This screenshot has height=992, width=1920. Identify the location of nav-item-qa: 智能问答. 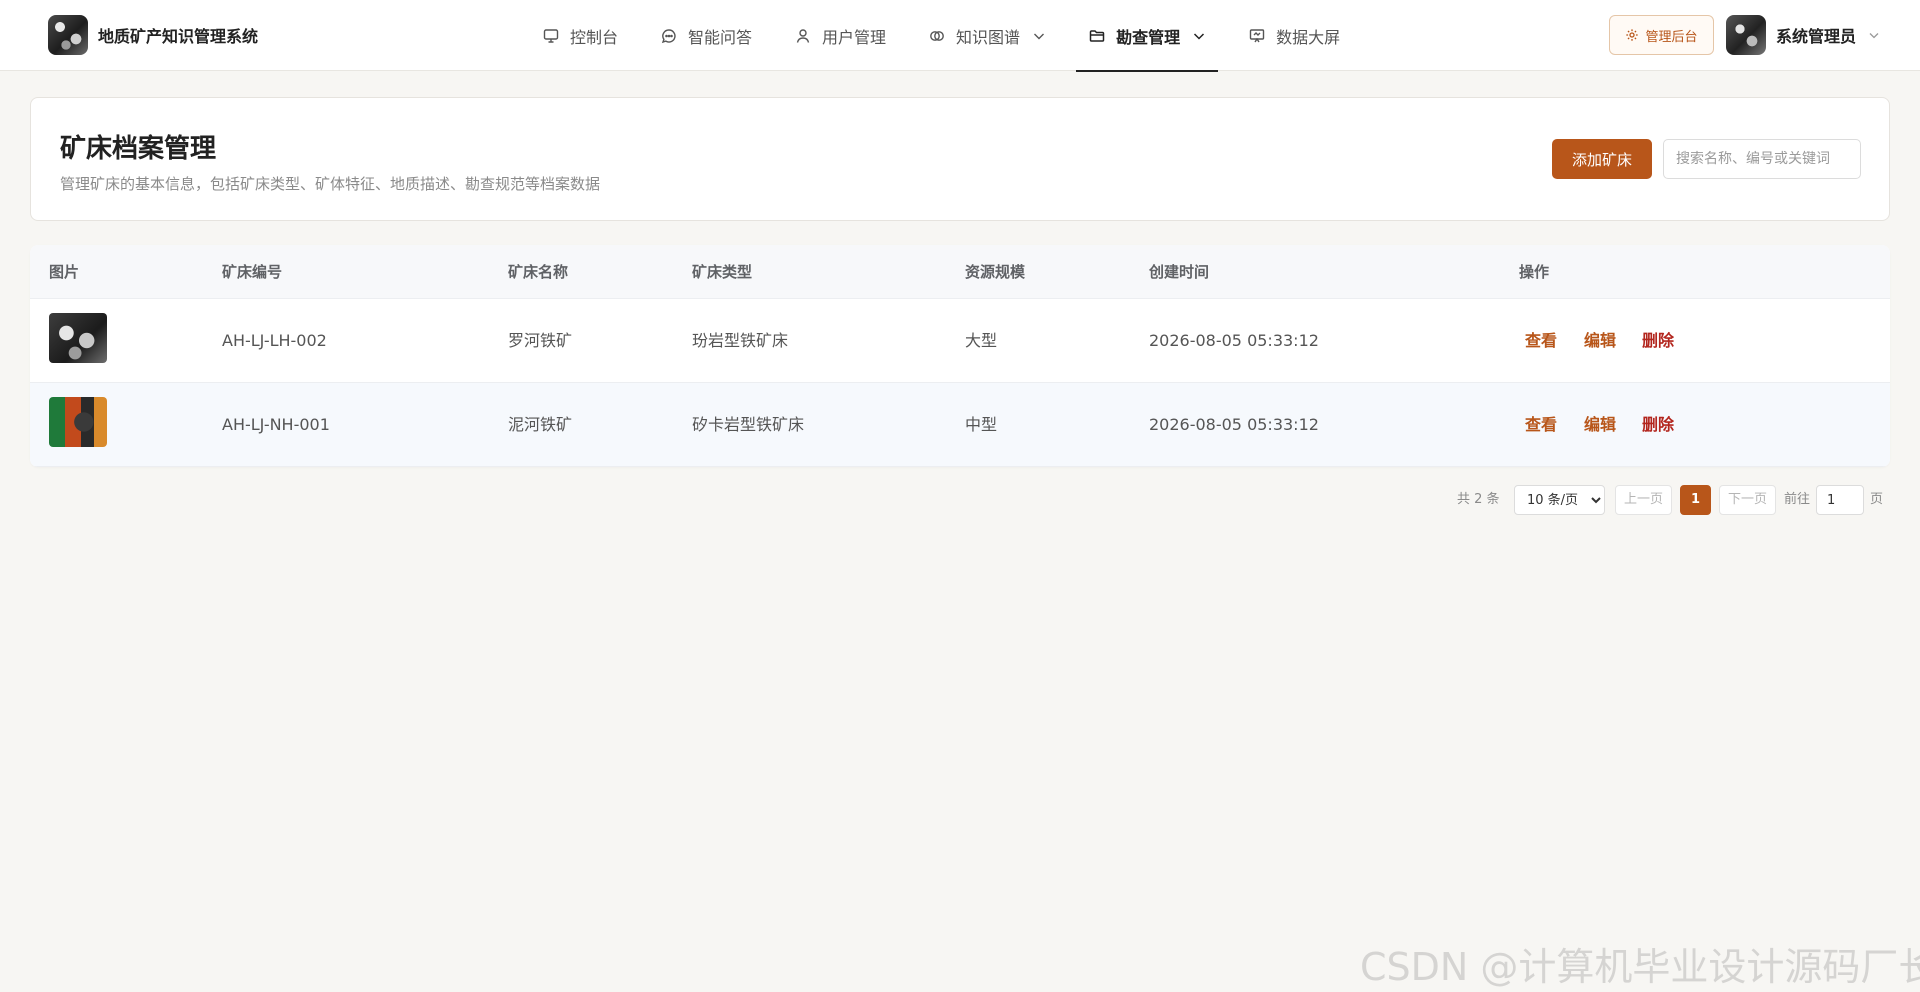
(706, 35).